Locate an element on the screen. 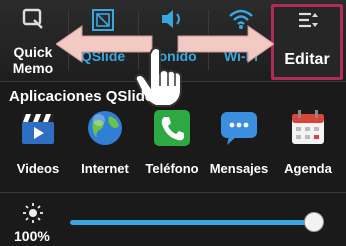 The height and width of the screenshot is (246, 346). app-label: Internet is located at coordinates (105, 168).